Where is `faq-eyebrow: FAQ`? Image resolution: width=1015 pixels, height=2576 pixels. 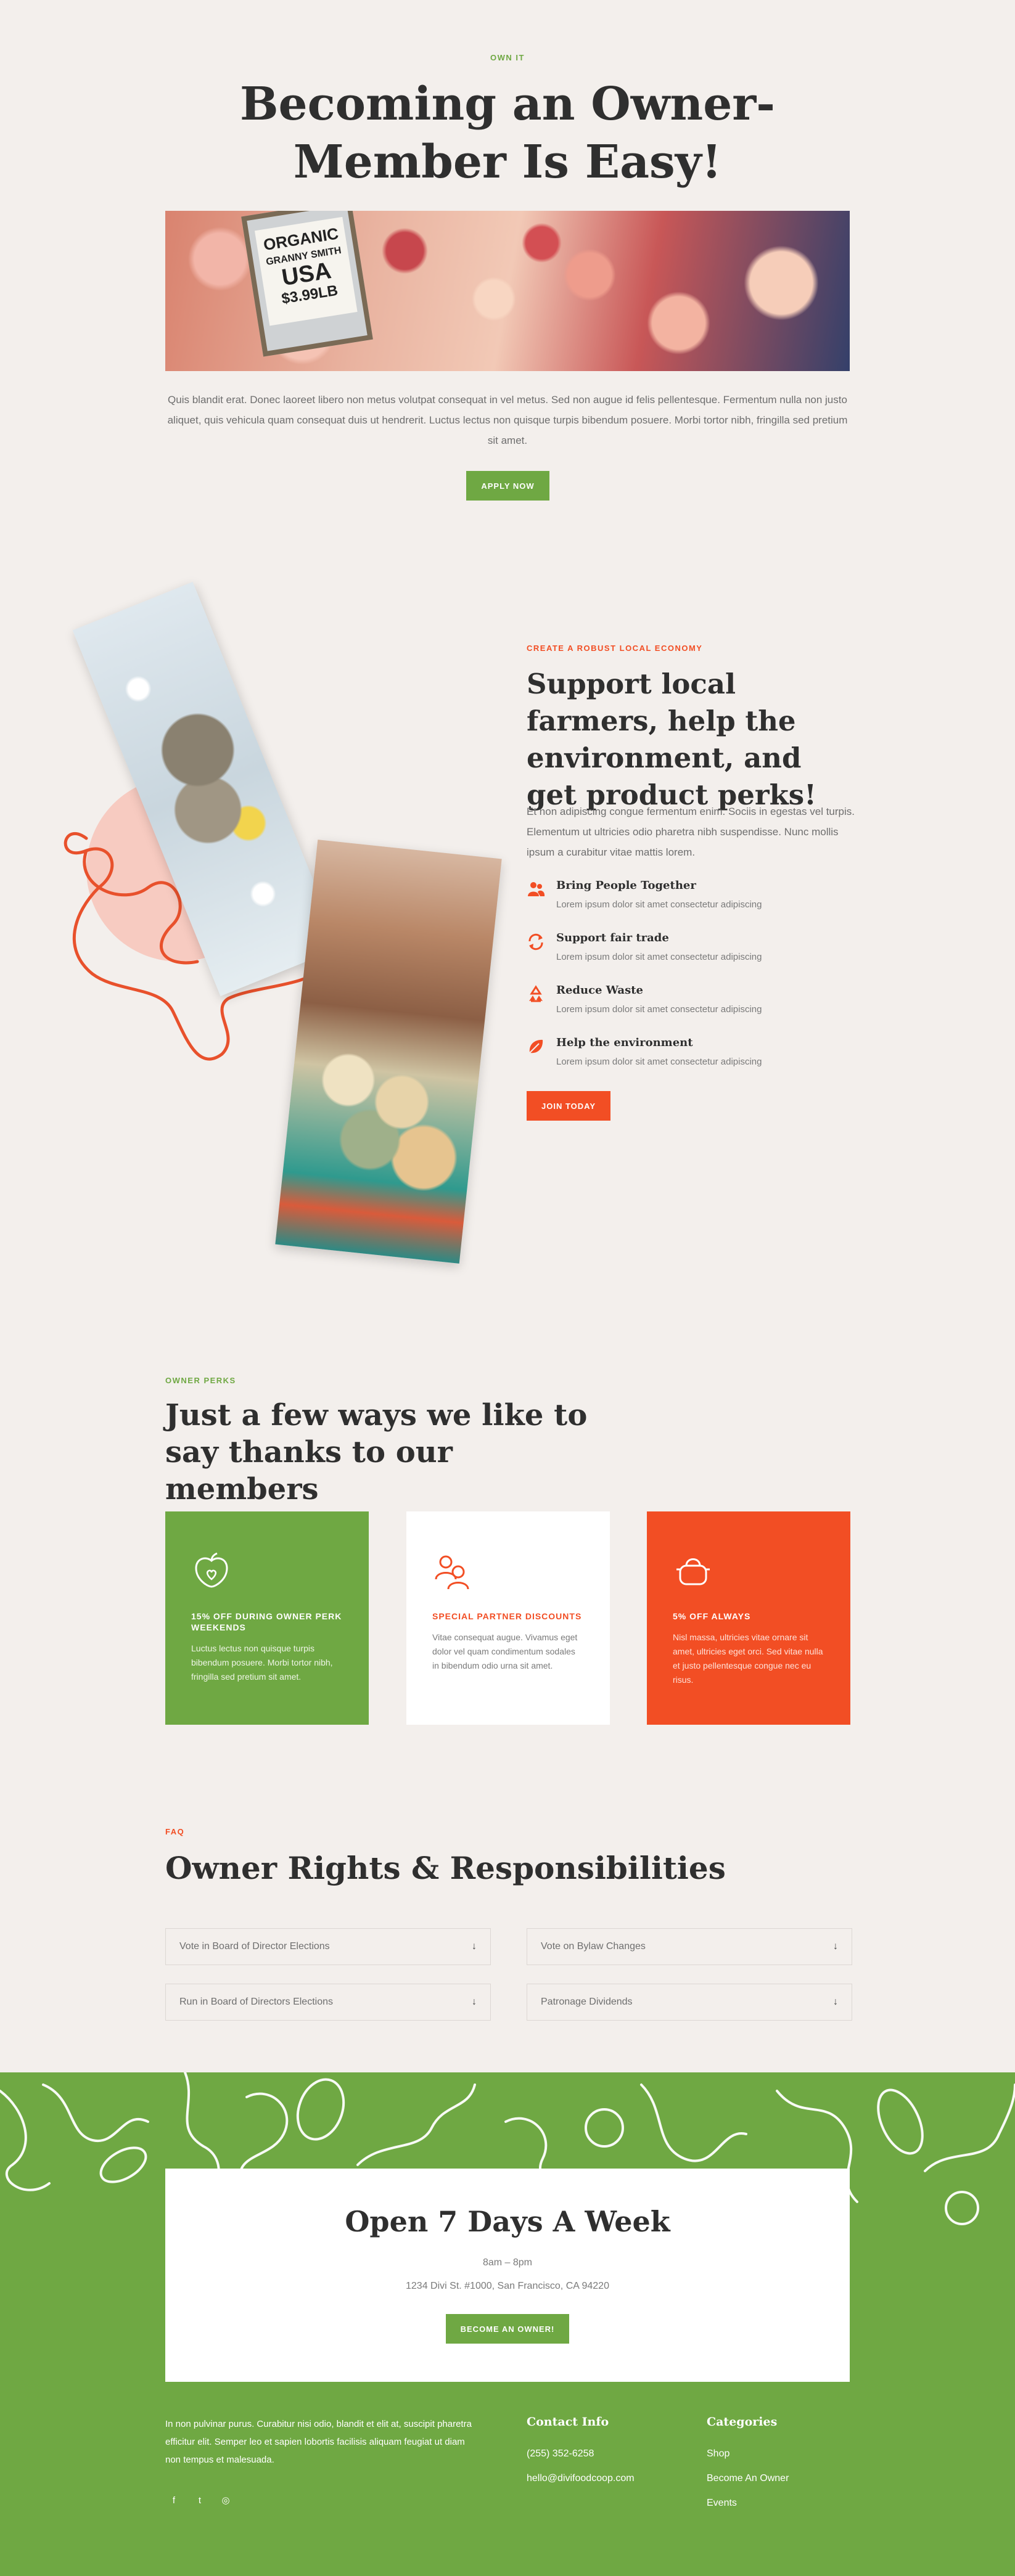 faq-eyebrow: FAQ is located at coordinates (175, 1831).